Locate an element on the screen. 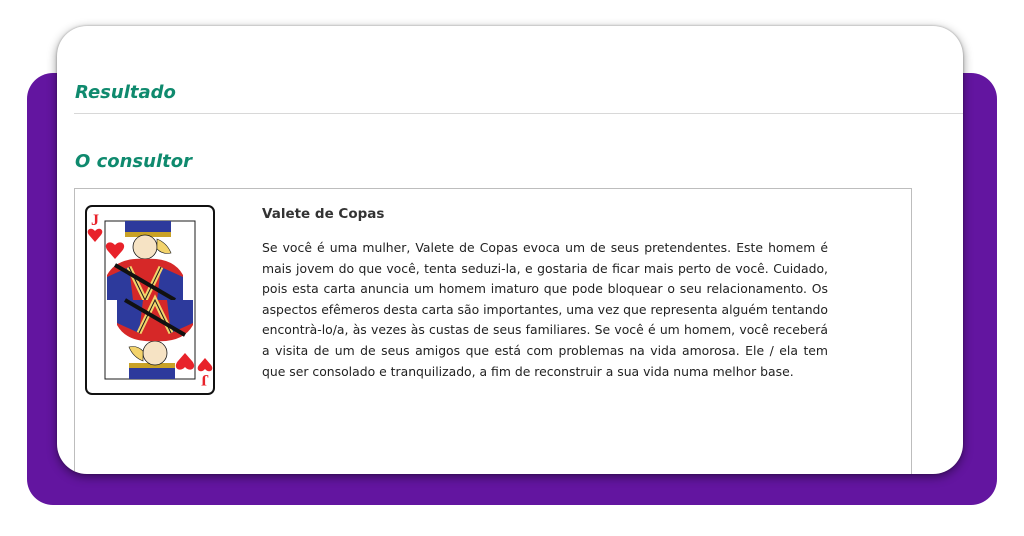 The image size is (1024, 536). section-divider is located at coordinates (518, 113).